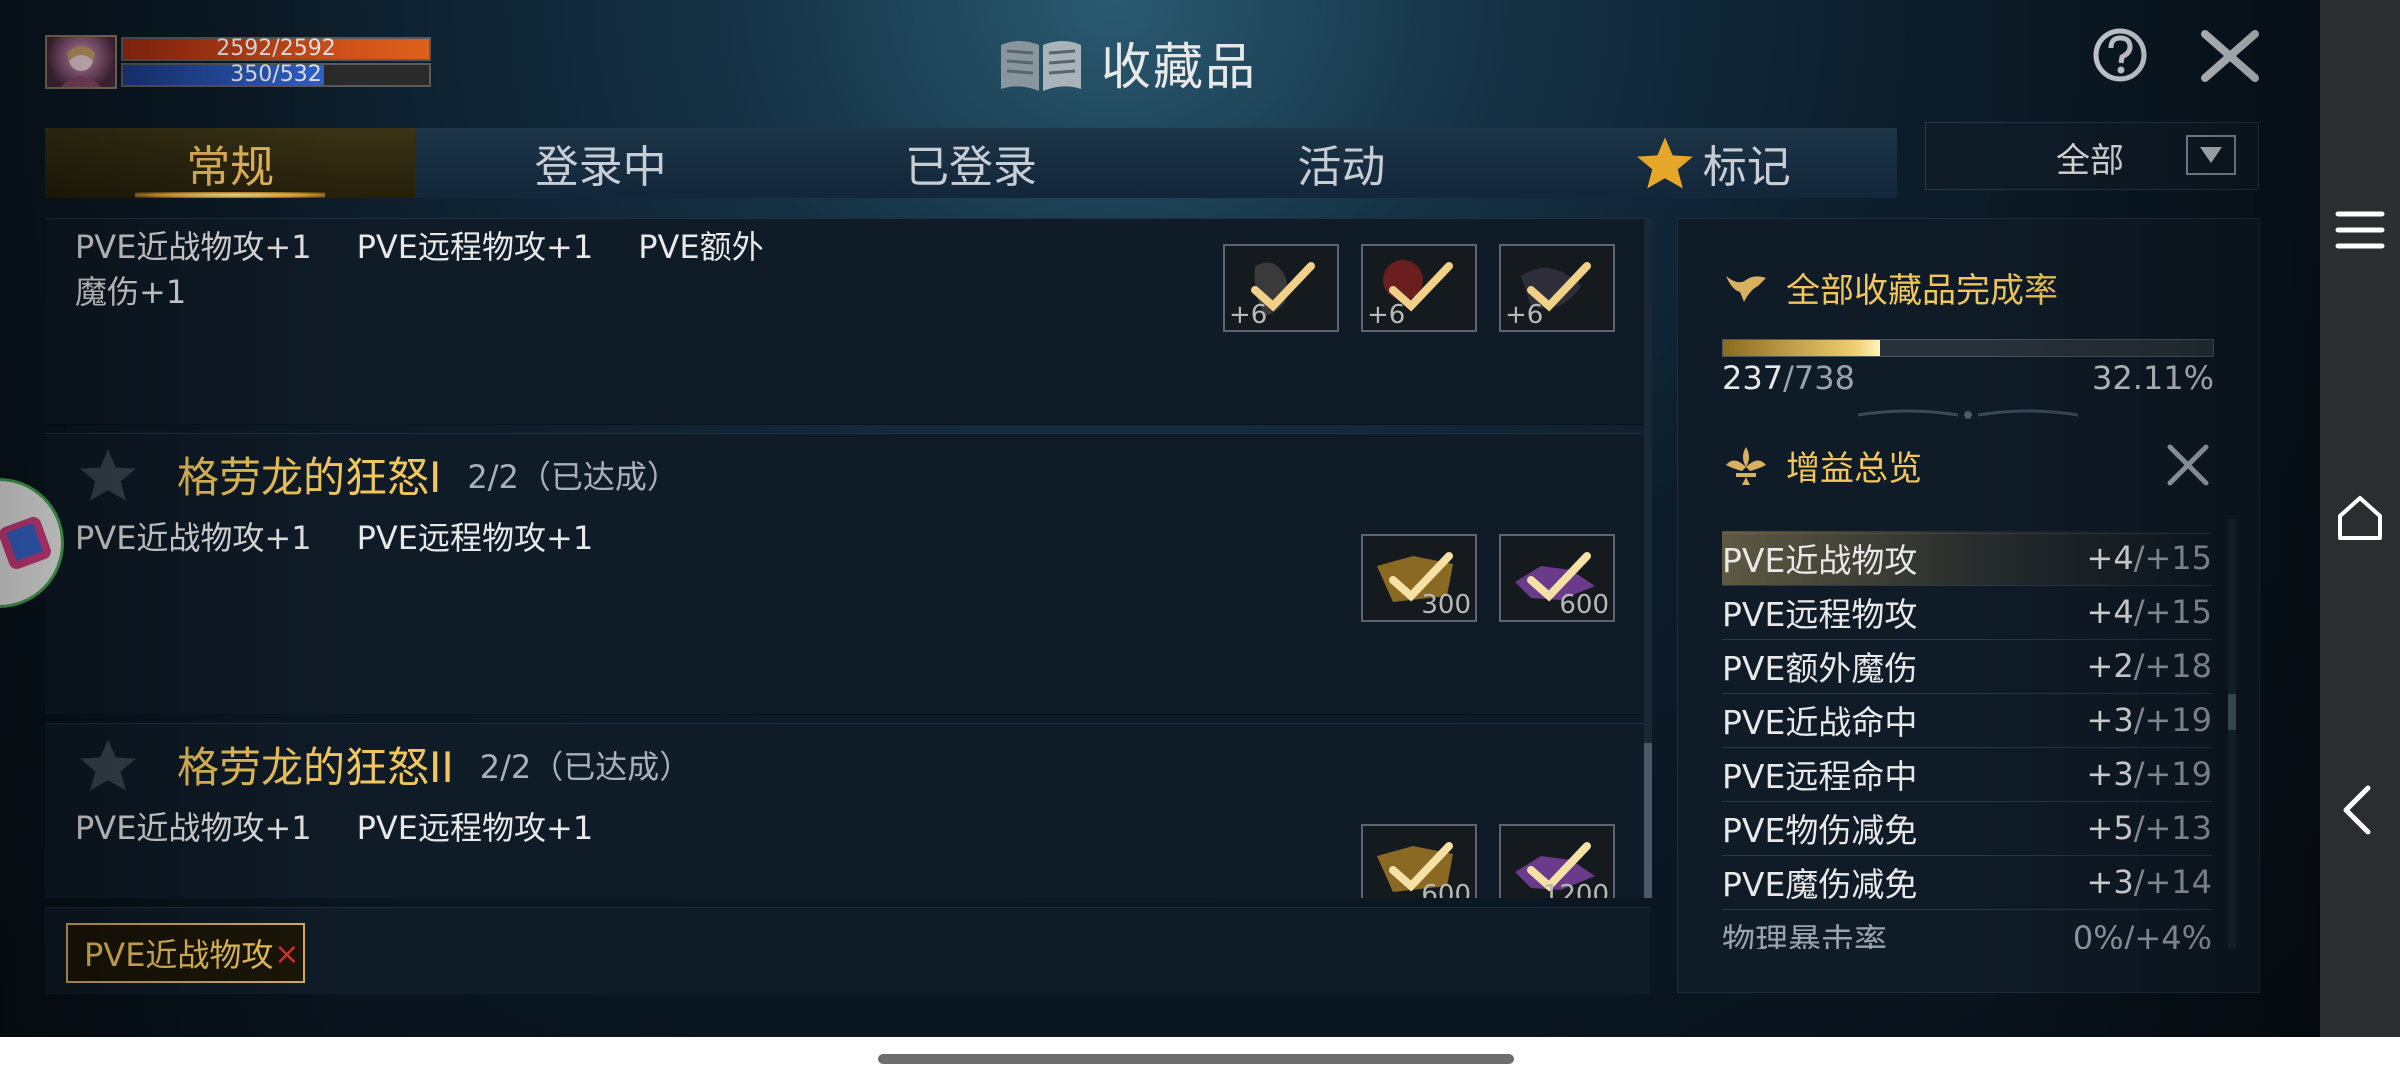  I want to click on item-title: 格劳龙的狂怒I, so click(309, 477).